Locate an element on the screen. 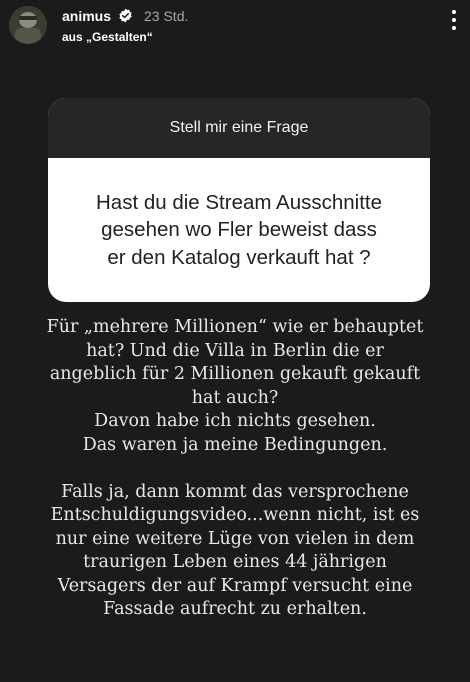  profile-avatar is located at coordinates (28, 25).